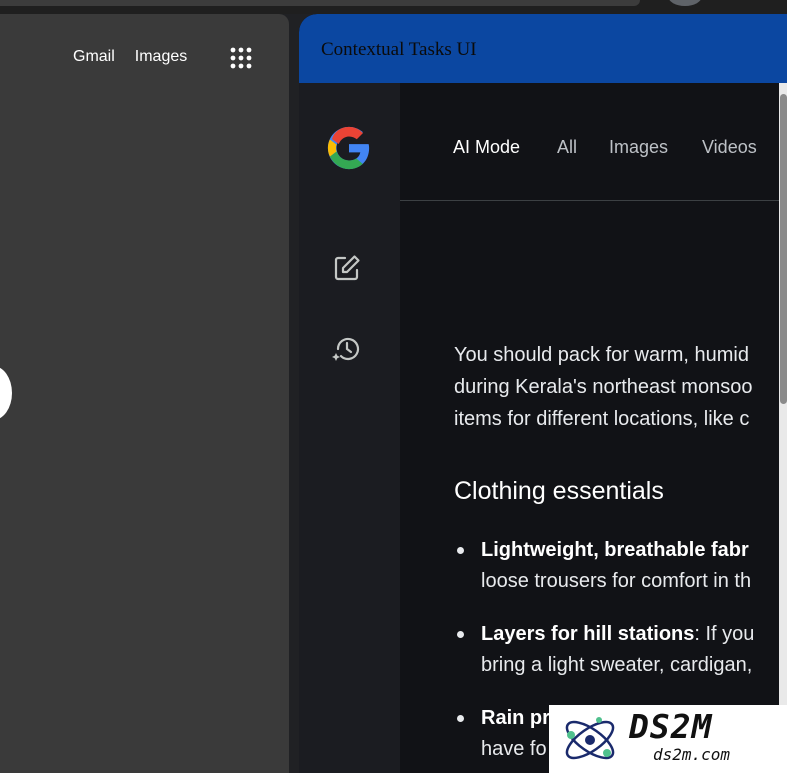 This screenshot has width=787, height=773. What do you see at coordinates (590, 142) in the screenshot?
I see `search-mode-tabs: AI Mode All Images Videos` at bounding box center [590, 142].